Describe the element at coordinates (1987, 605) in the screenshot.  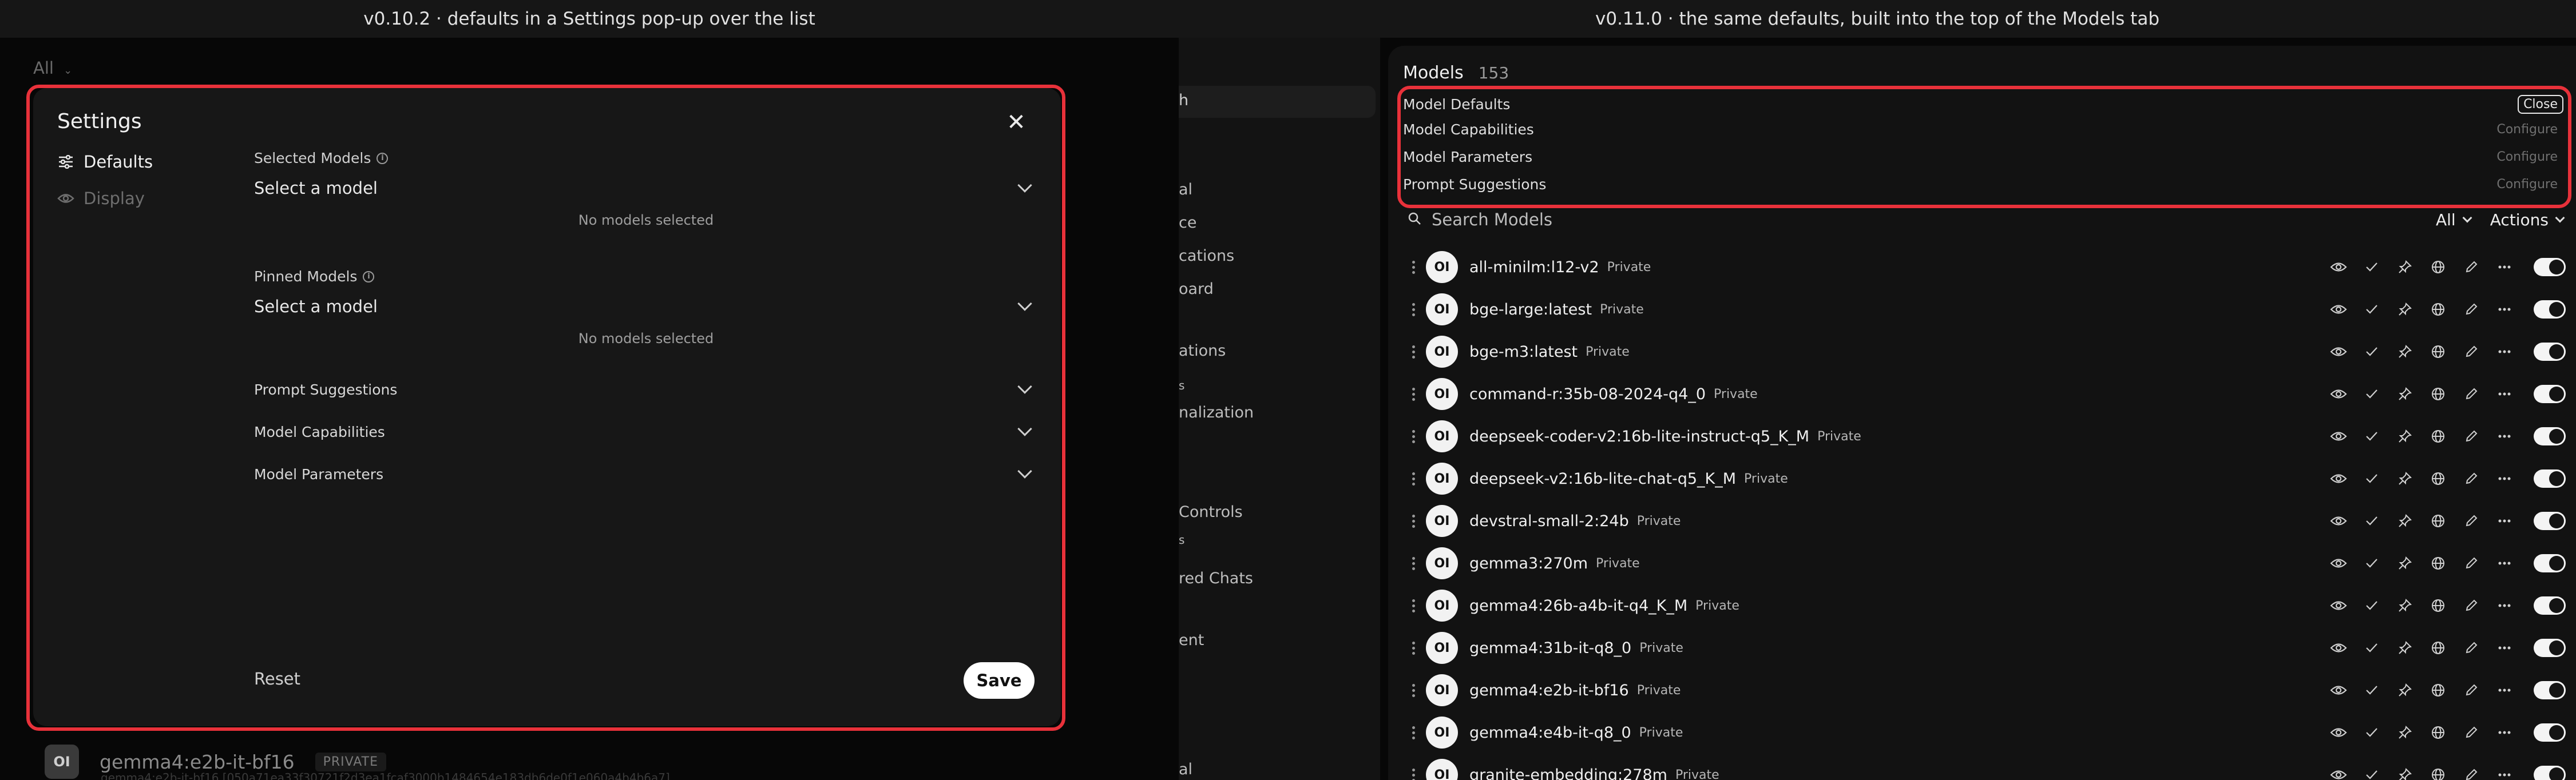
I see `model-row: OI gemma4:26b-a4b-it-q4_K_M Private` at that location.